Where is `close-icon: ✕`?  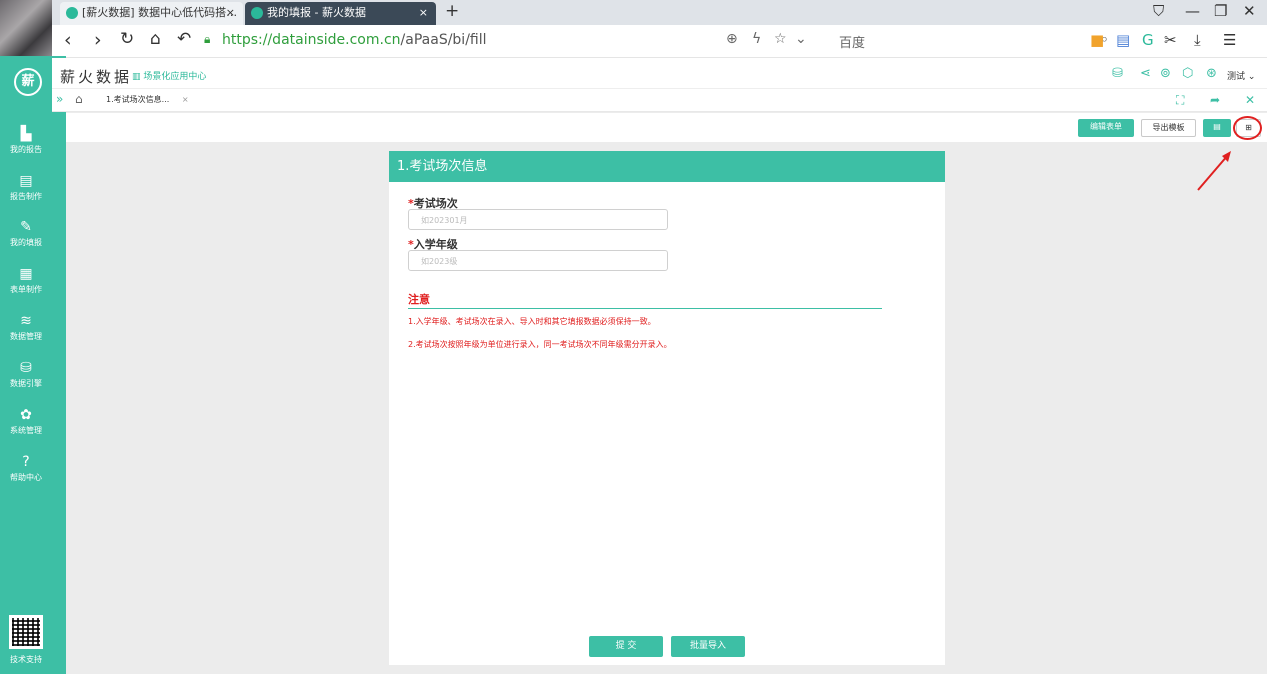 close-icon: ✕ is located at coordinates (1250, 100).